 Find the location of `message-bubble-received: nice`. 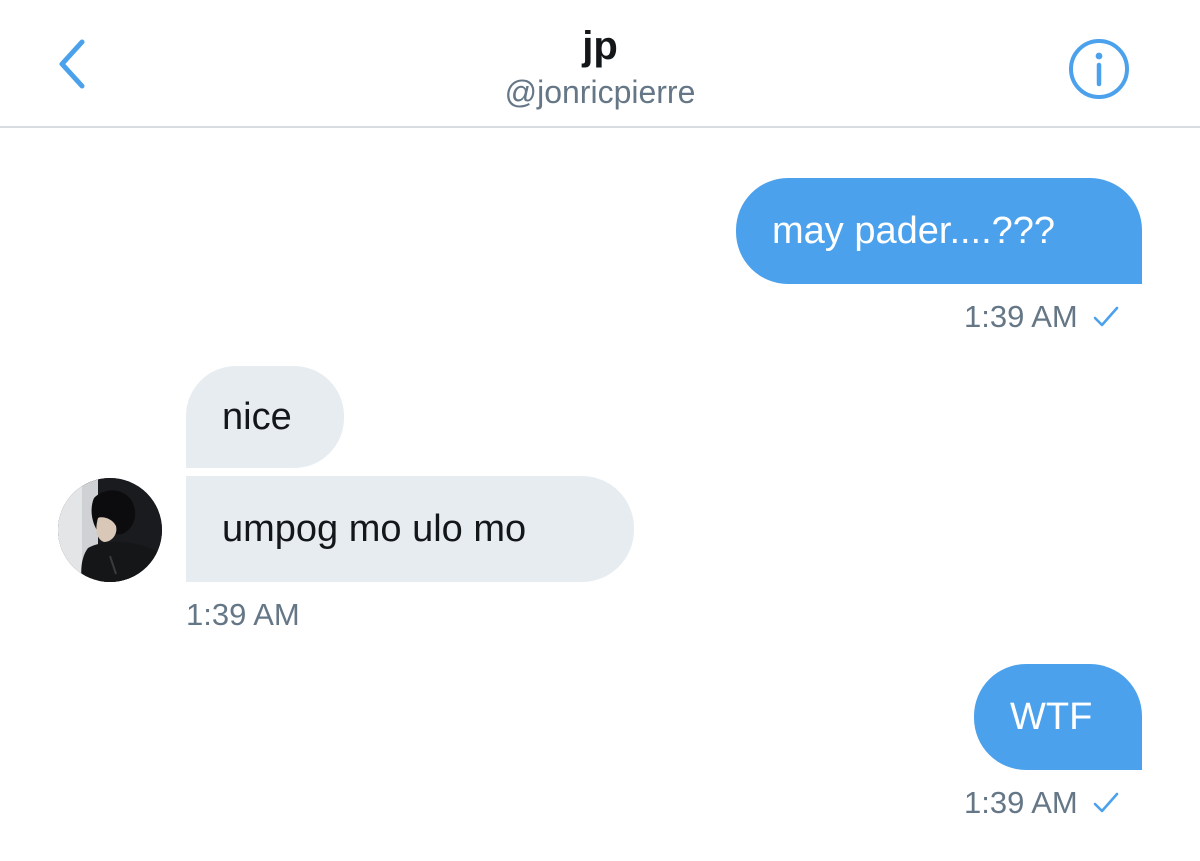

message-bubble-received: nice is located at coordinates (265, 417).